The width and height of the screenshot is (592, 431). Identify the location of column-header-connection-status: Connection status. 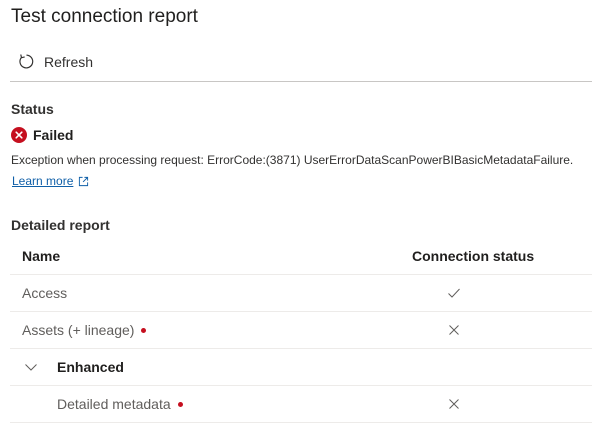
(473, 256).